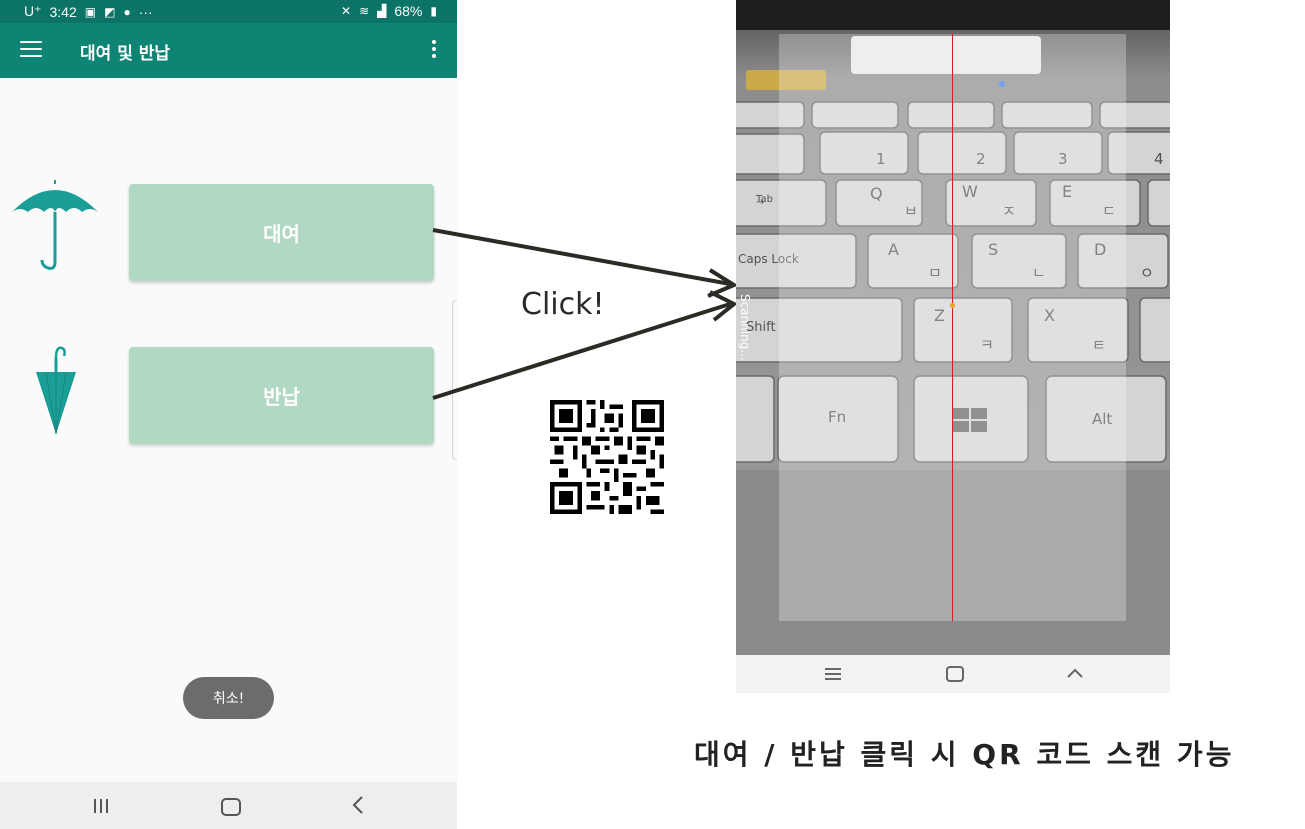 Image resolution: width=1305 pixels, height=829 pixels. I want to click on home-icon, so click(231, 807).